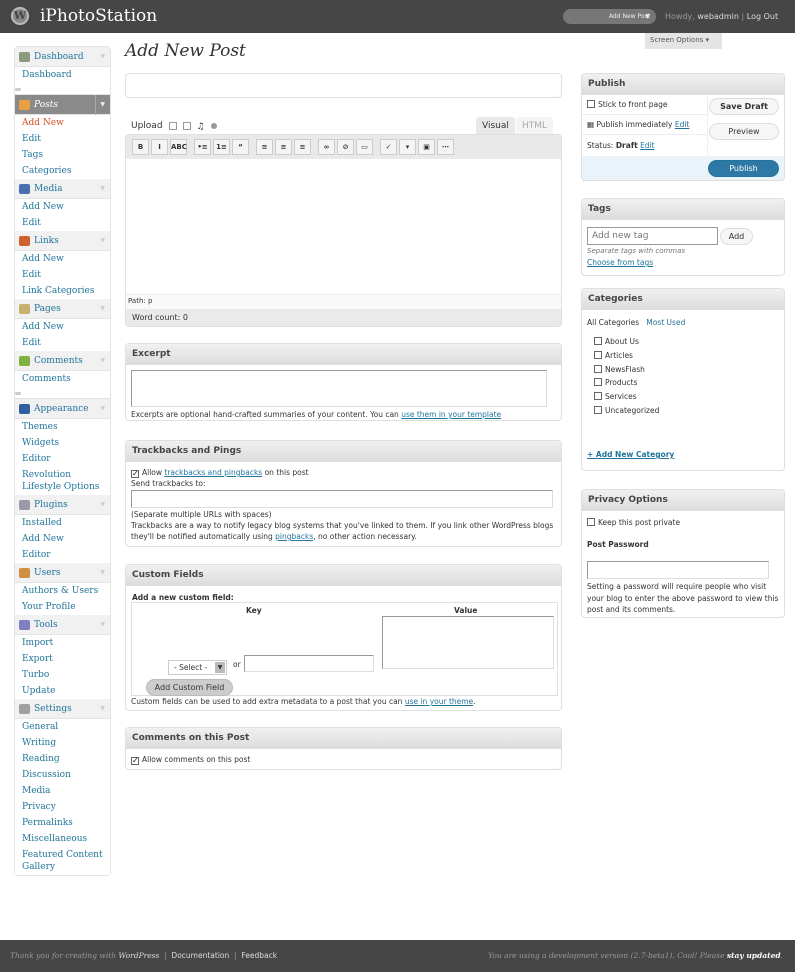 The image size is (795, 972). Describe the element at coordinates (343, 85) in the screenshot. I see `post-title-input` at that location.